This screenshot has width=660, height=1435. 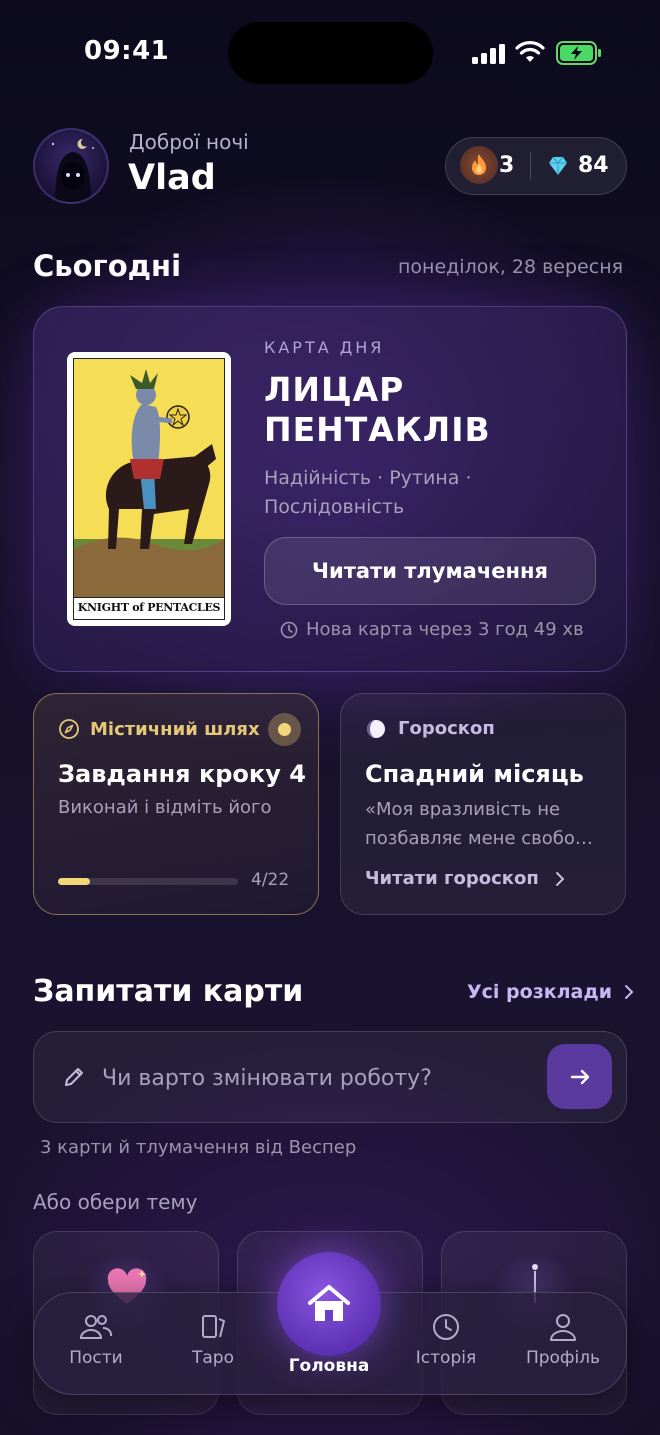 What do you see at coordinates (474, 774) in the screenshot?
I see `horoscope-title: Спадний місяць` at bounding box center [474, 774].